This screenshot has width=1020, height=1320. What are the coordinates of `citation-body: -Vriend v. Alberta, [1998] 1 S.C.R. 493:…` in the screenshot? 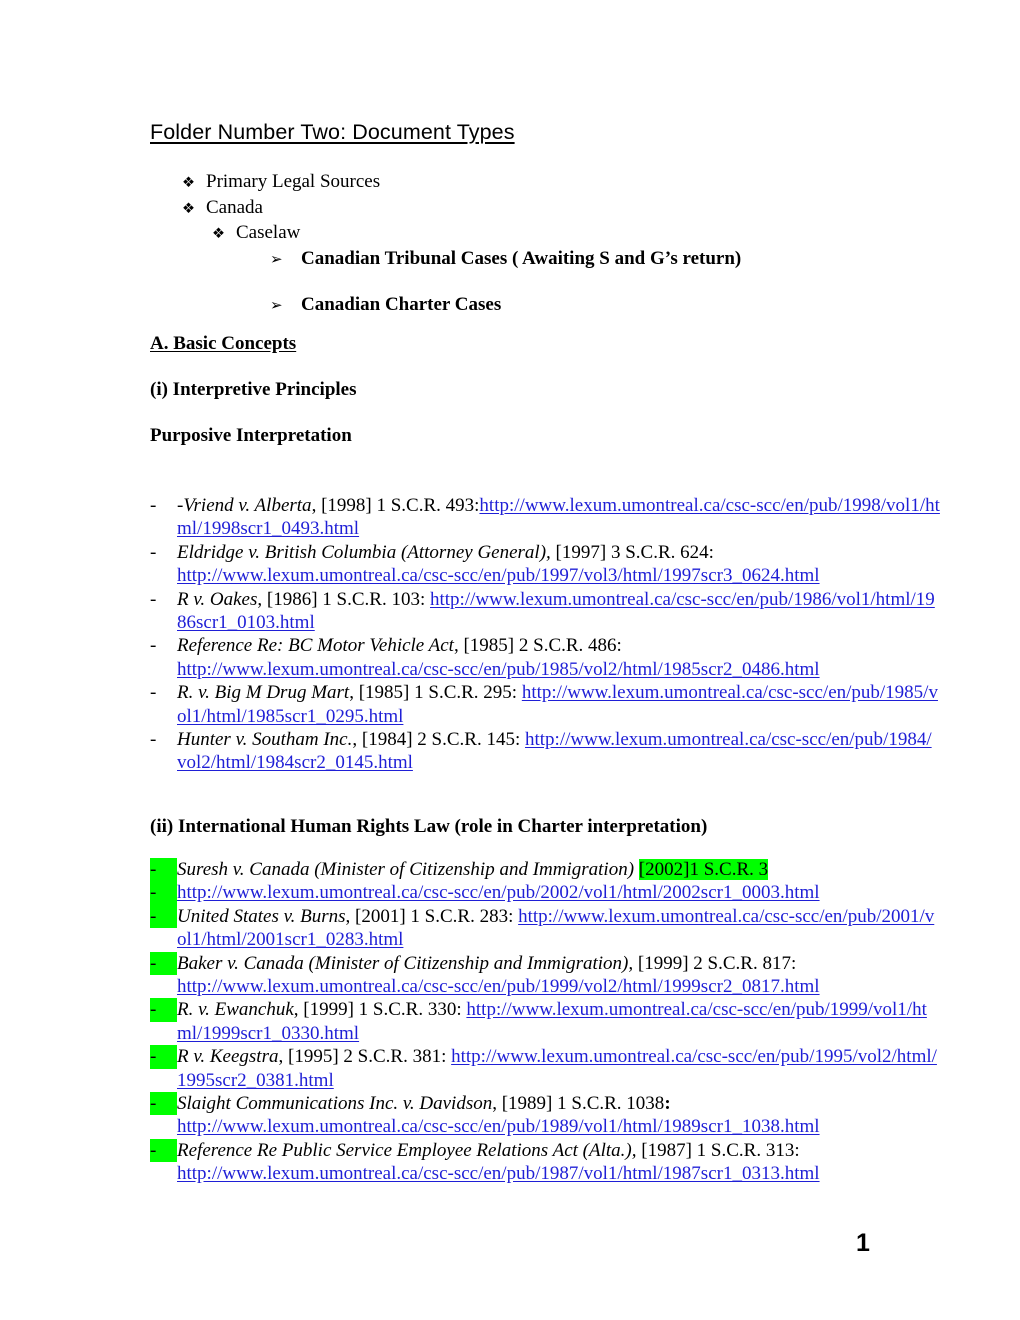 It's located at (558, 517).